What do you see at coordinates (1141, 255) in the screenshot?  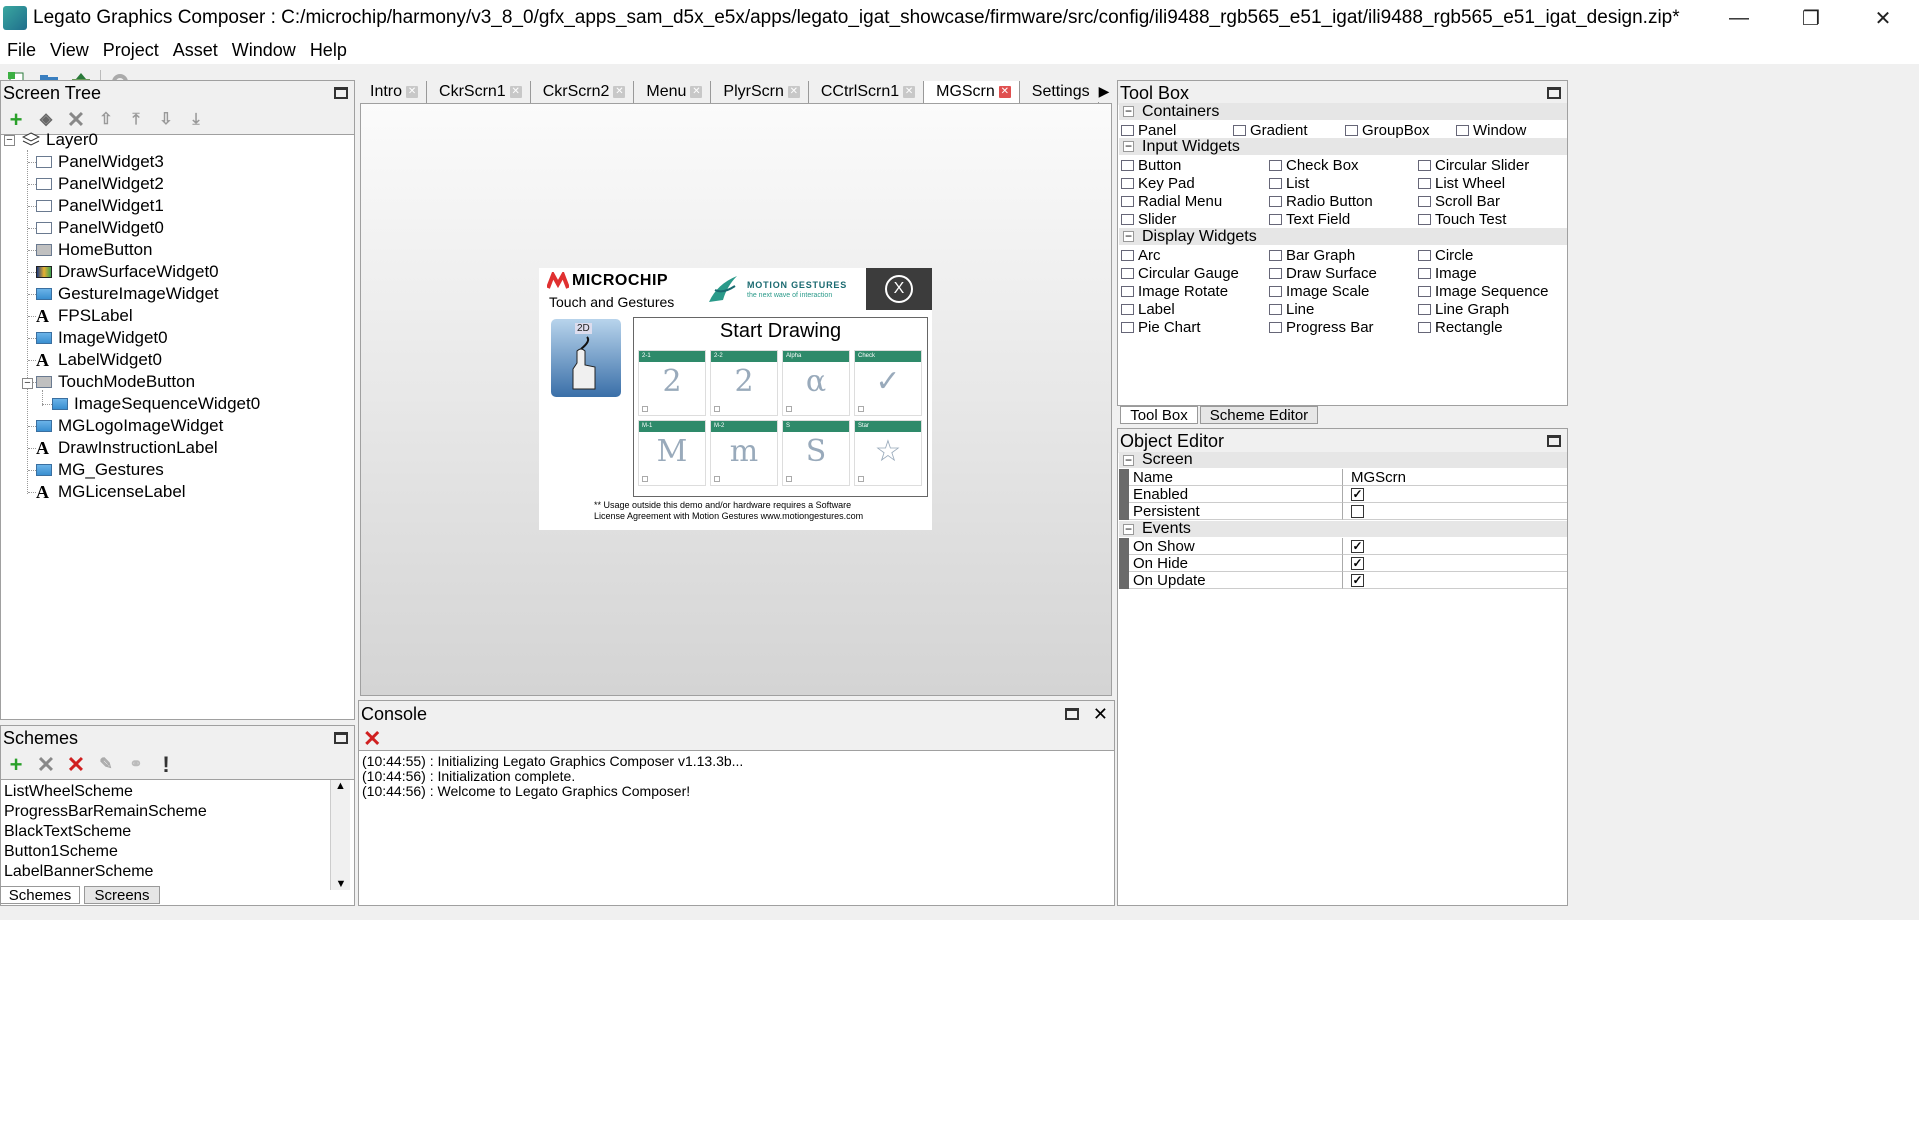 I see `toolbox-item: Arc` at bounding box center [1141, 255].